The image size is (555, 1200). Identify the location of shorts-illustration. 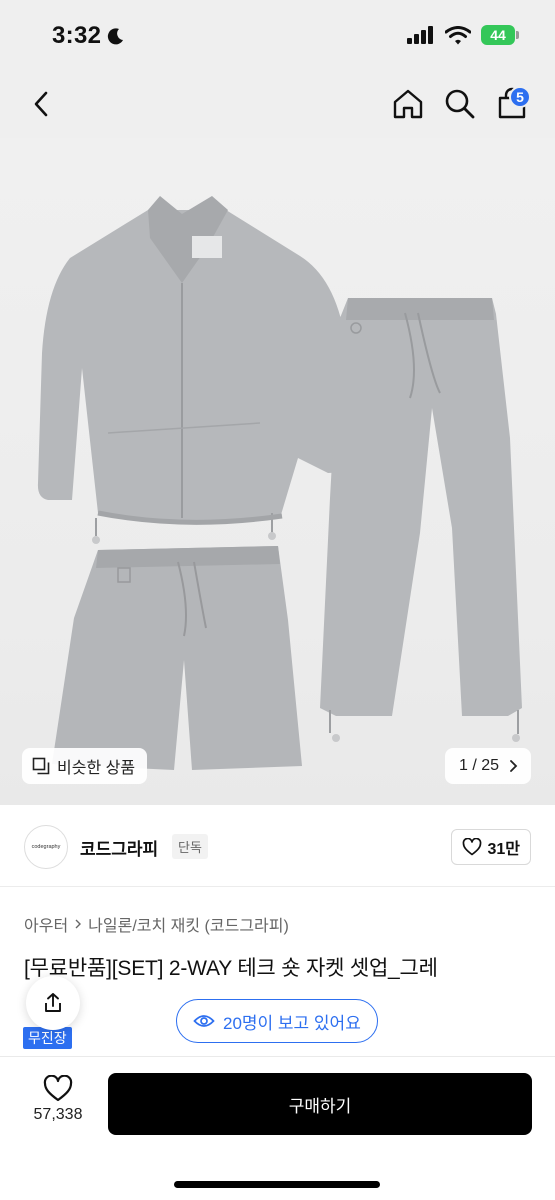
(177, 658).